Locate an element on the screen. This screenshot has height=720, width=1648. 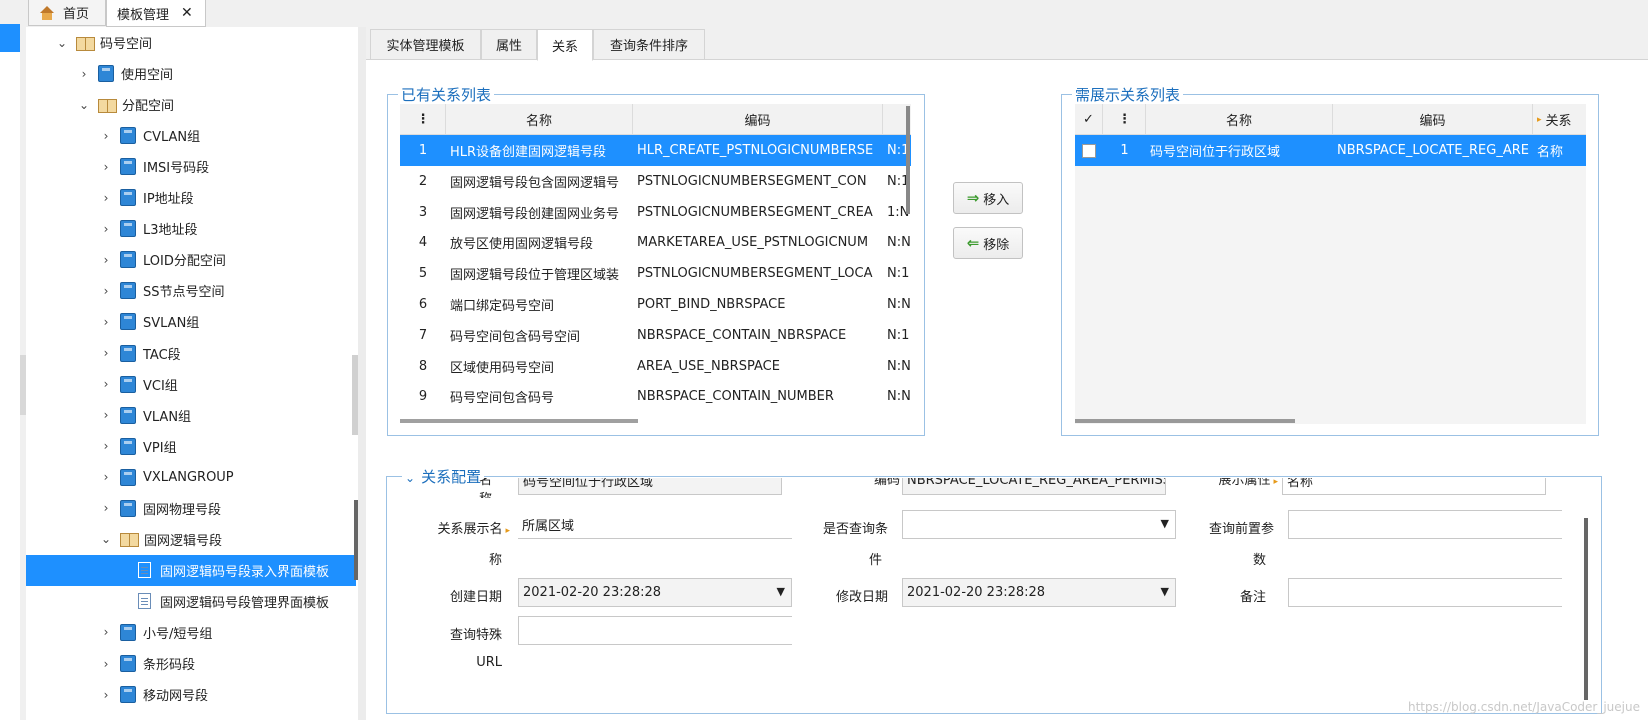
tree-item: › 小号/短号组 is located at coordinates (191, 632).